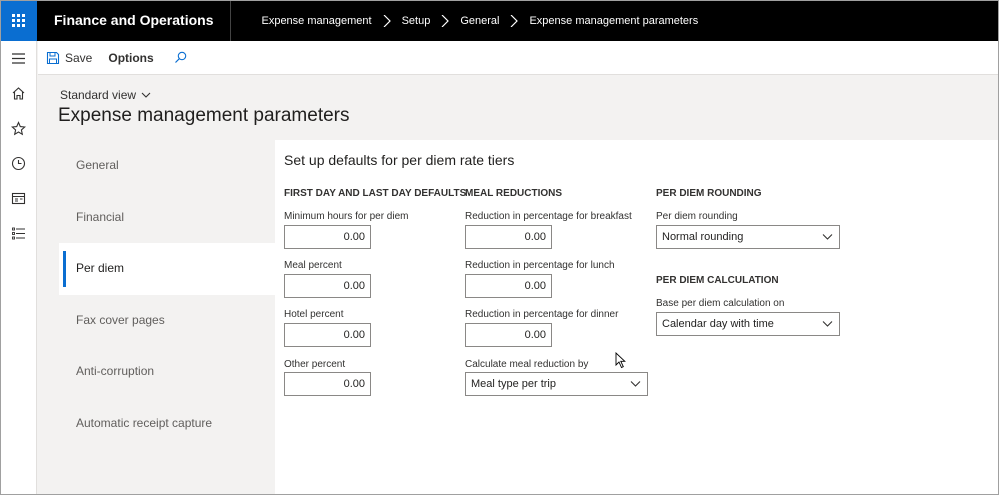 The height and width of the screenshot is (495, 999). I want to click on waffle-icon, so click(18, 20).